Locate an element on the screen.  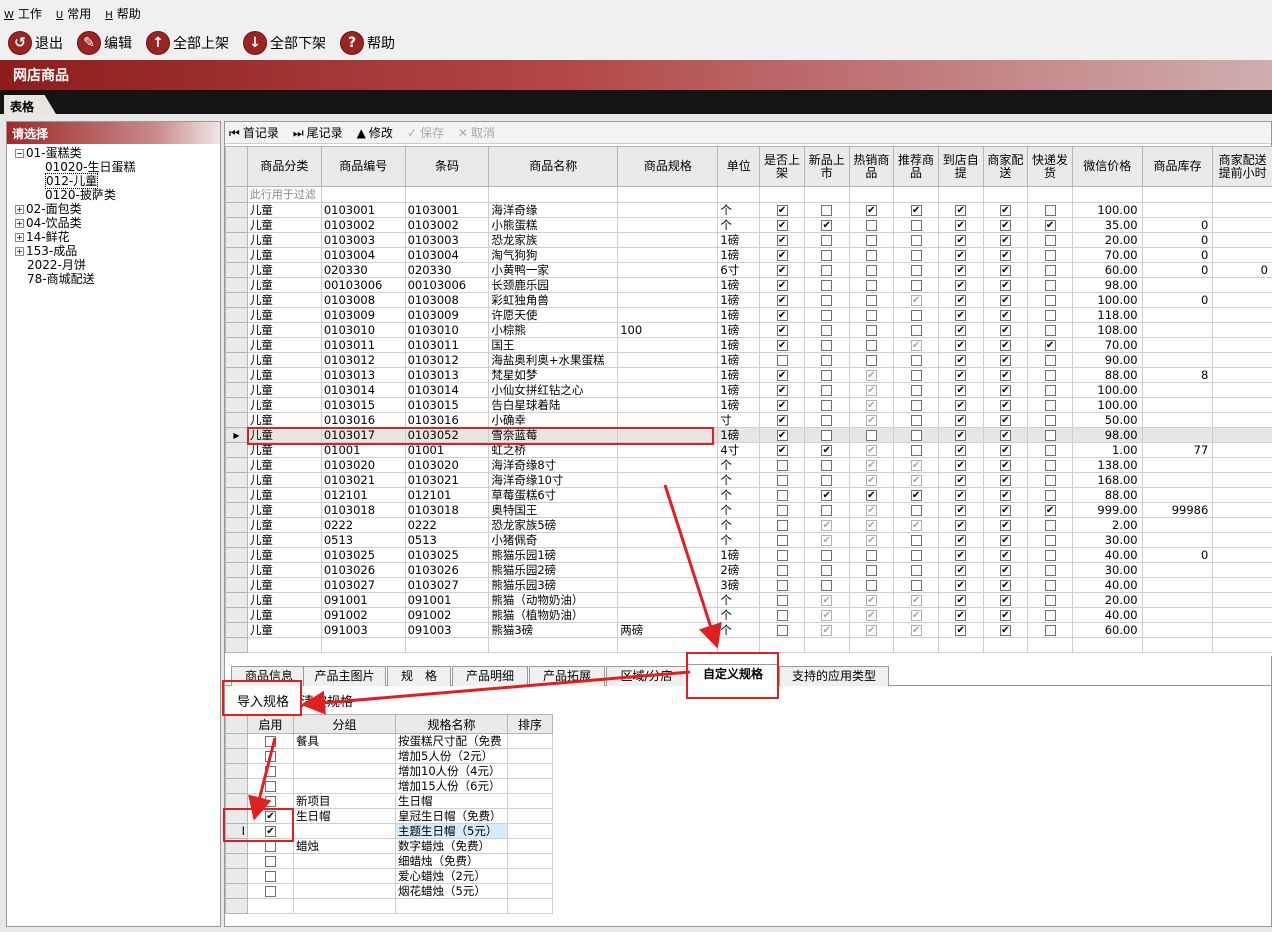
spec-name-cell: 烟花蜡烛（5元） is located at coordinates (451, 891).